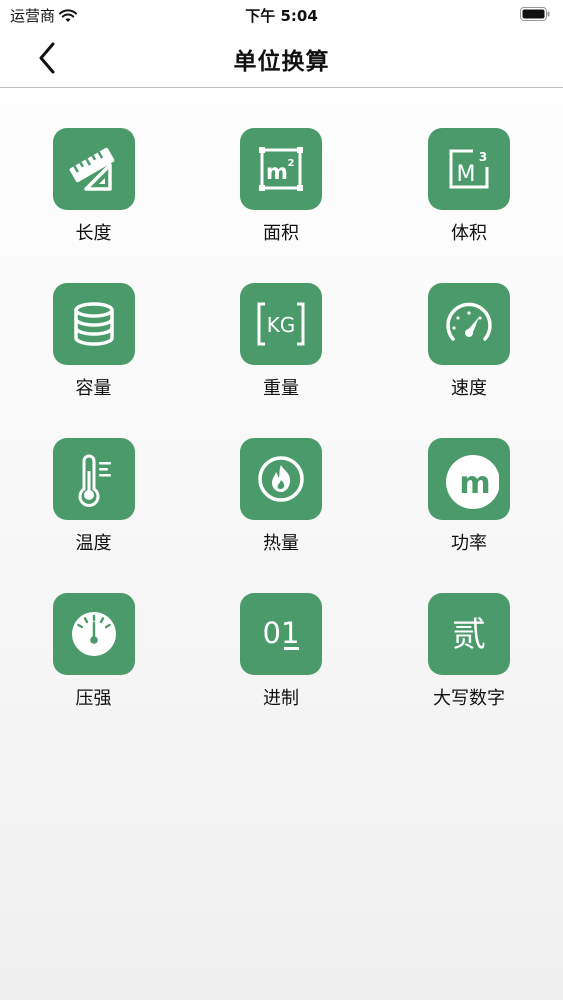 This screenshot has width=563, height=1000. What do you see at coordinates (93, 388) in the screenshot?
I see `item-label: 容量` at bounding box center [93, 388].